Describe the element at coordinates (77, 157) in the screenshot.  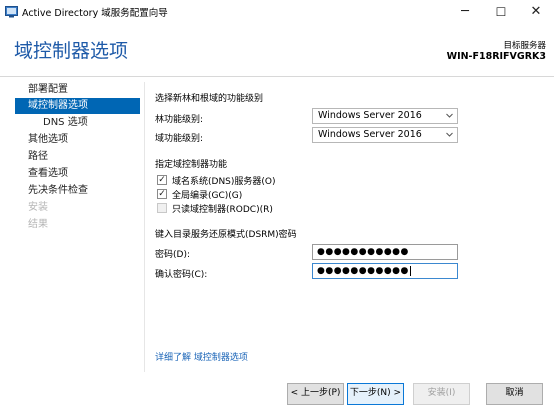
I see `nav-item-paths: 路径` at that location.